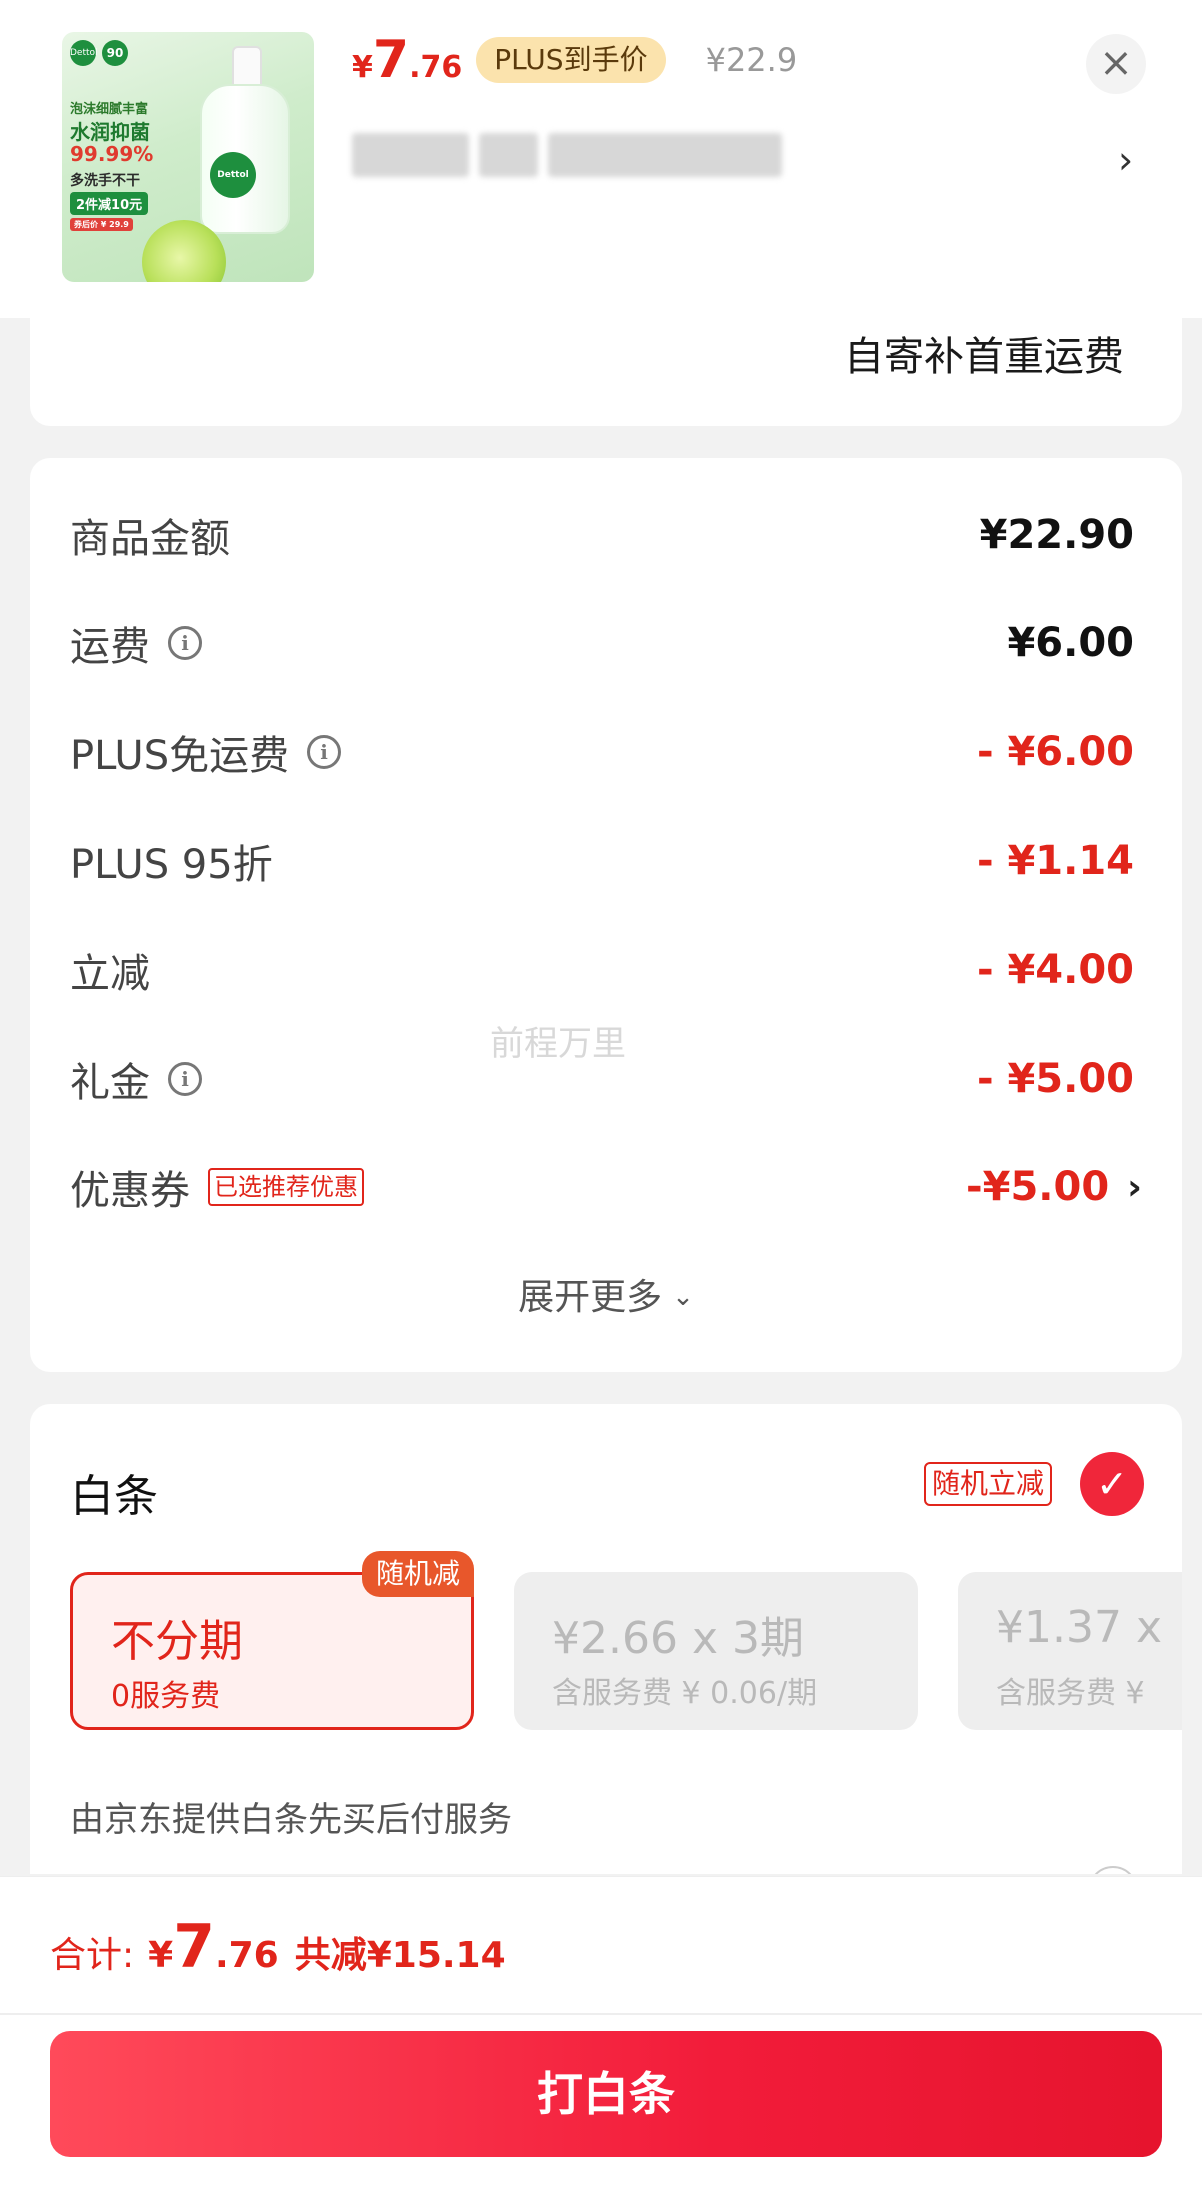  What do you see at coordinates (110, 974) in the screenshot?
I see `detail-label: 立减` at bounding box center [110, 974].